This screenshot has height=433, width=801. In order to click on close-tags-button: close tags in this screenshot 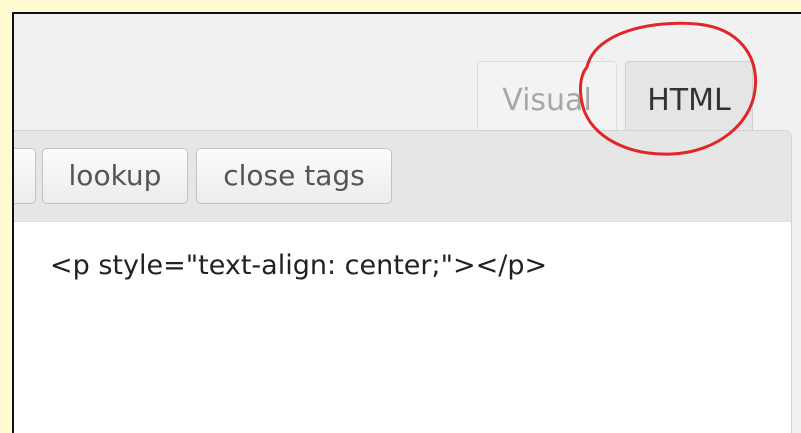, I will do `click(294, 176)`.